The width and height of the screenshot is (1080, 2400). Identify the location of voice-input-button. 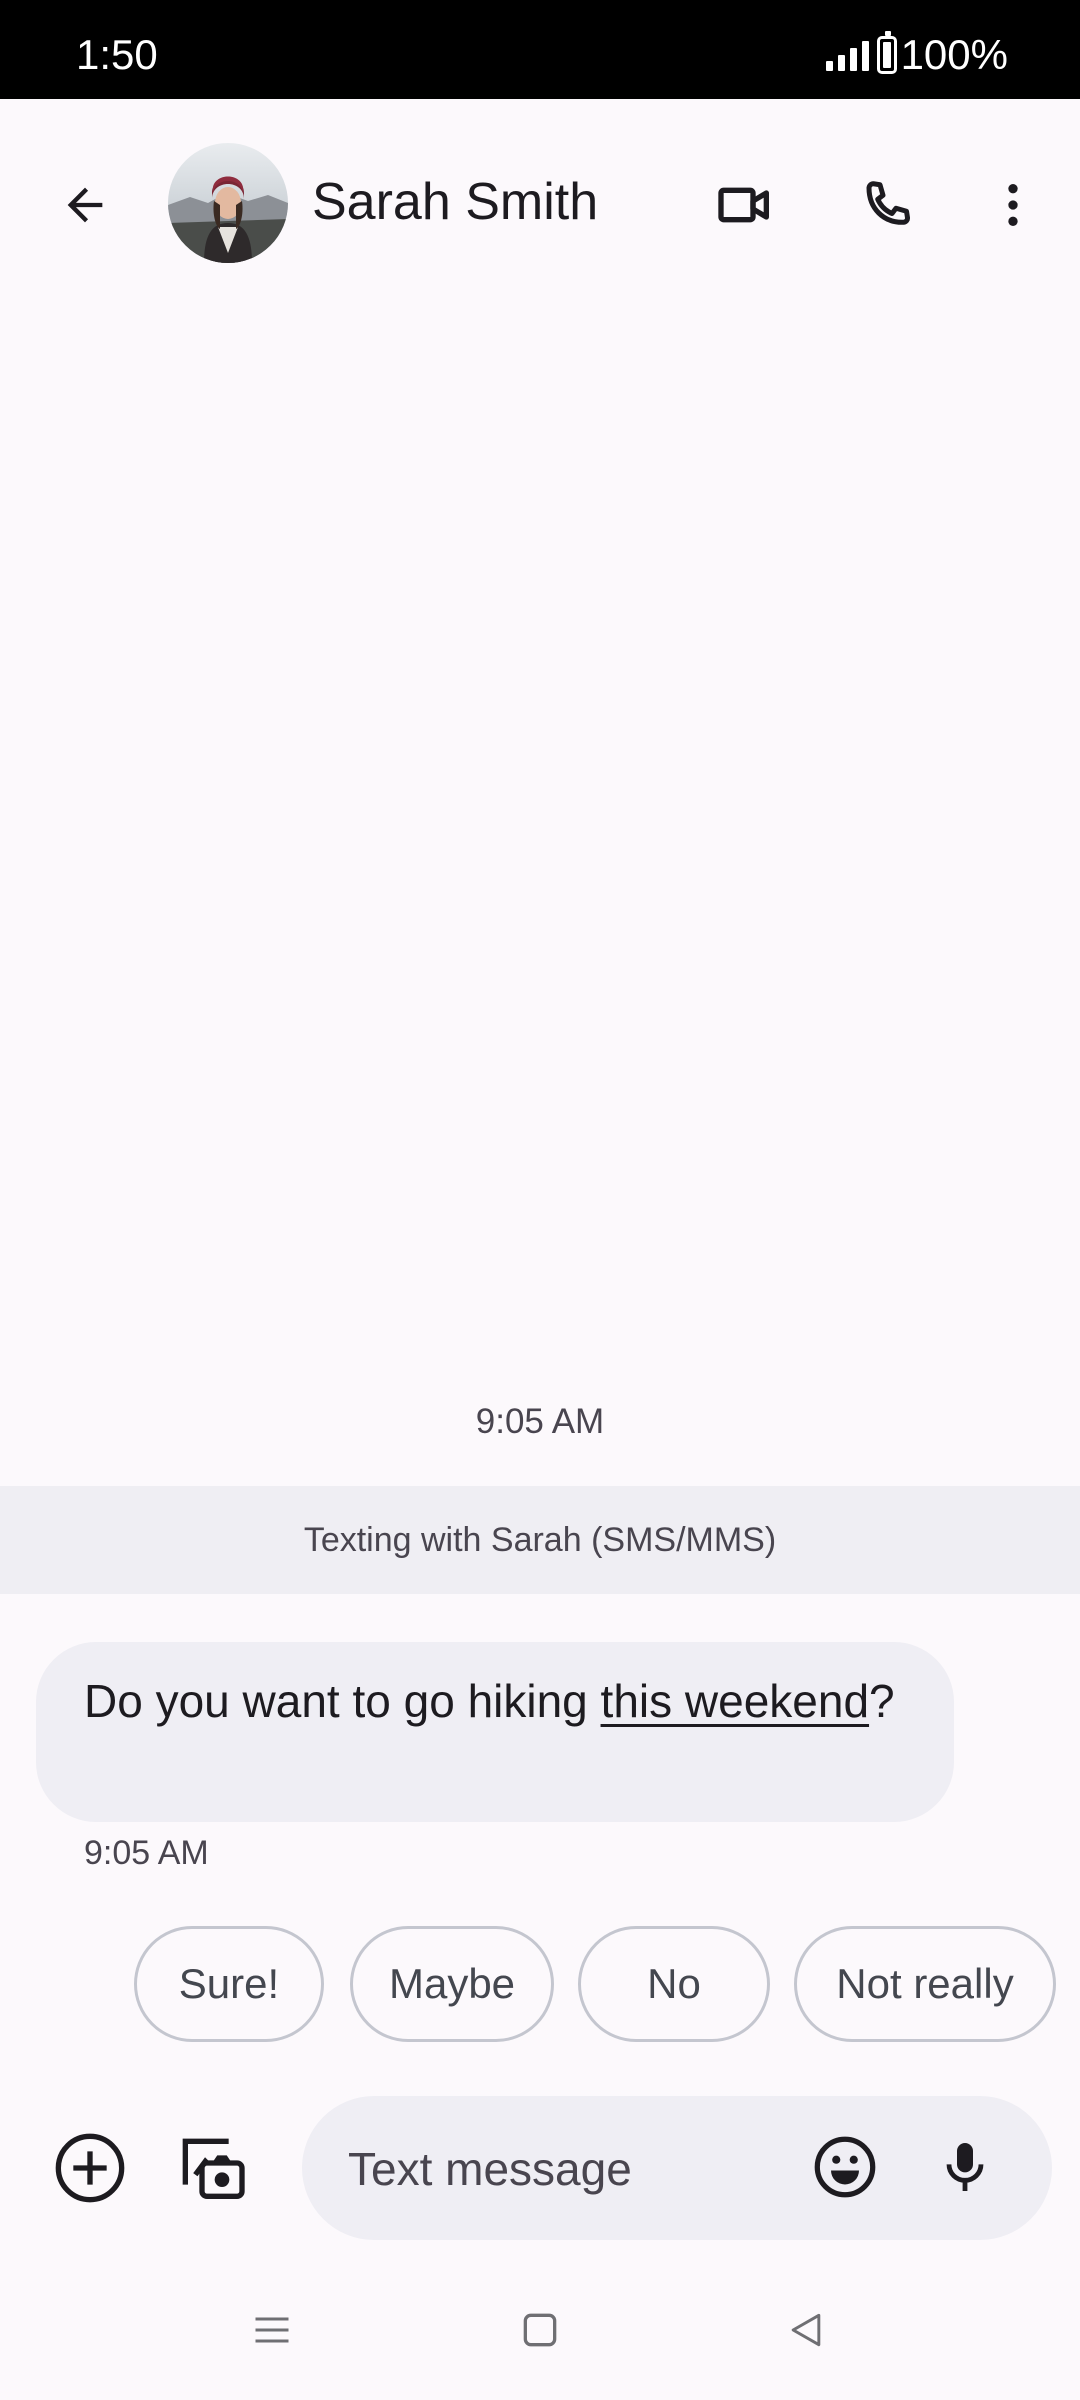
(965, 2167).